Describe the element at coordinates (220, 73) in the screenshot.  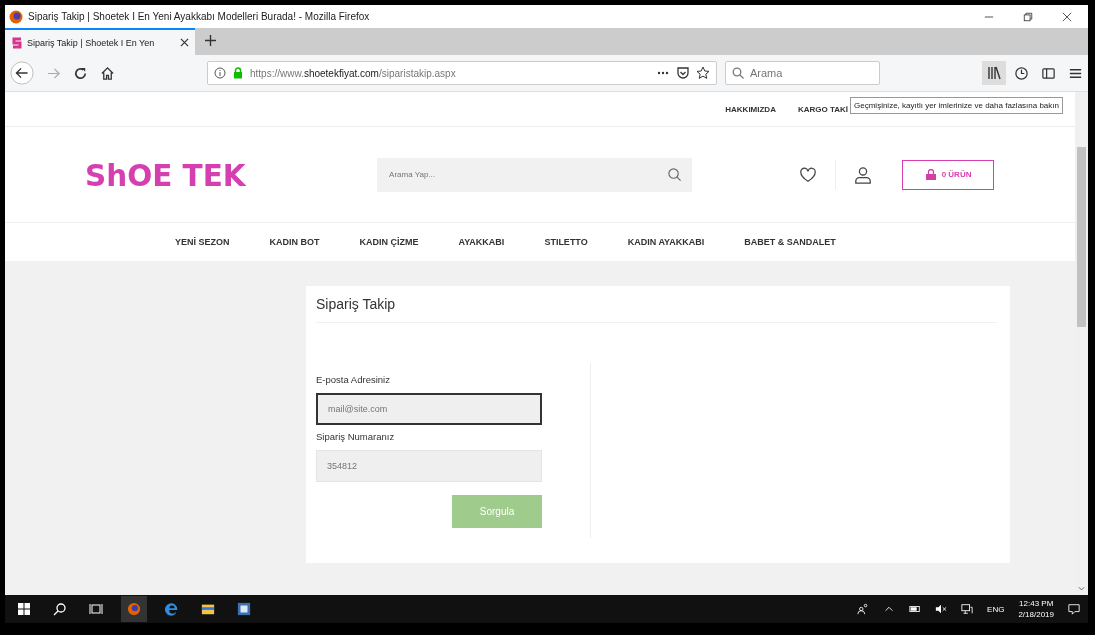
I see `info-icon` at that location.